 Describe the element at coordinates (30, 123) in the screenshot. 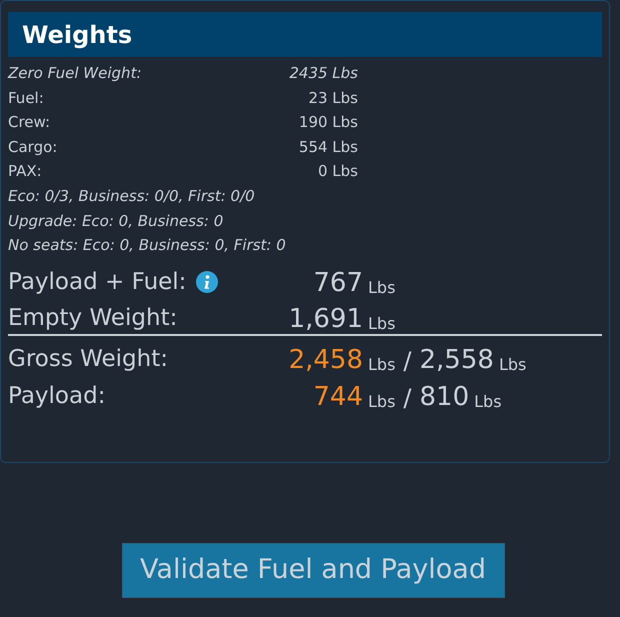

I see `detail-label: Crew:` at that location.